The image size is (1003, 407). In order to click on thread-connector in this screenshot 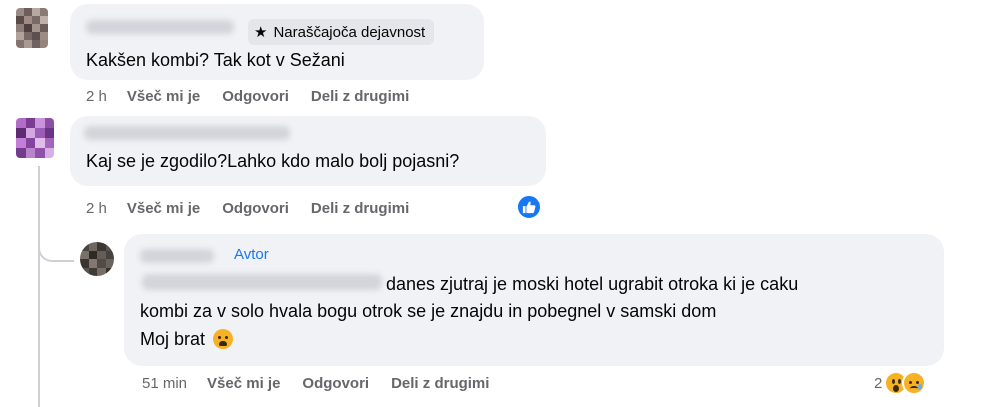, I will do `click(56, 247)`.